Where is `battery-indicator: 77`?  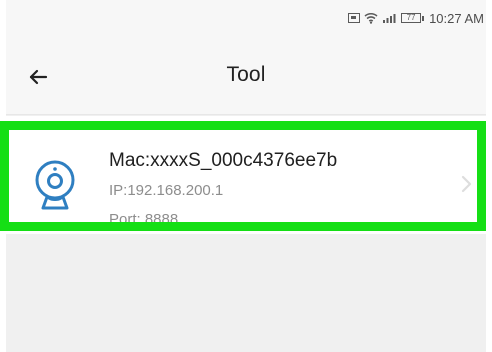 battery-indicator: 77 is located at coordinates (413, 18).